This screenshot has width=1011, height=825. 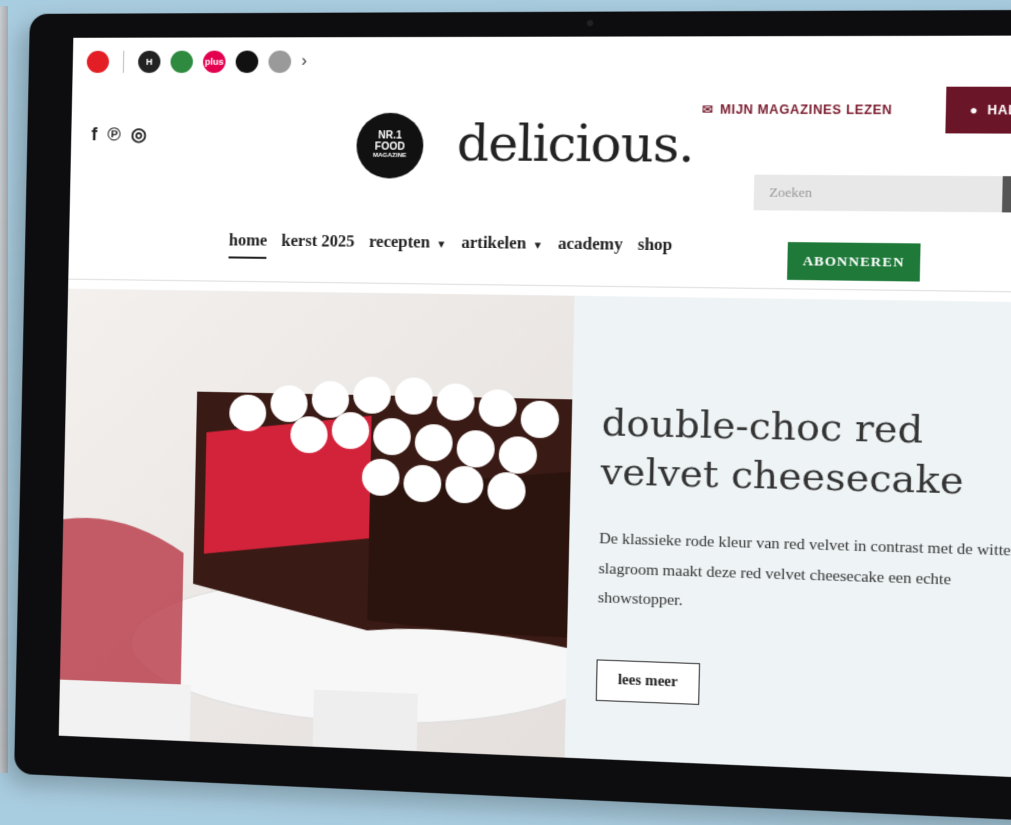 What do you see at coordinates (878, 193) in the screenshot?
I see `search-input: Zoeken` at bounding box center [878, 193].